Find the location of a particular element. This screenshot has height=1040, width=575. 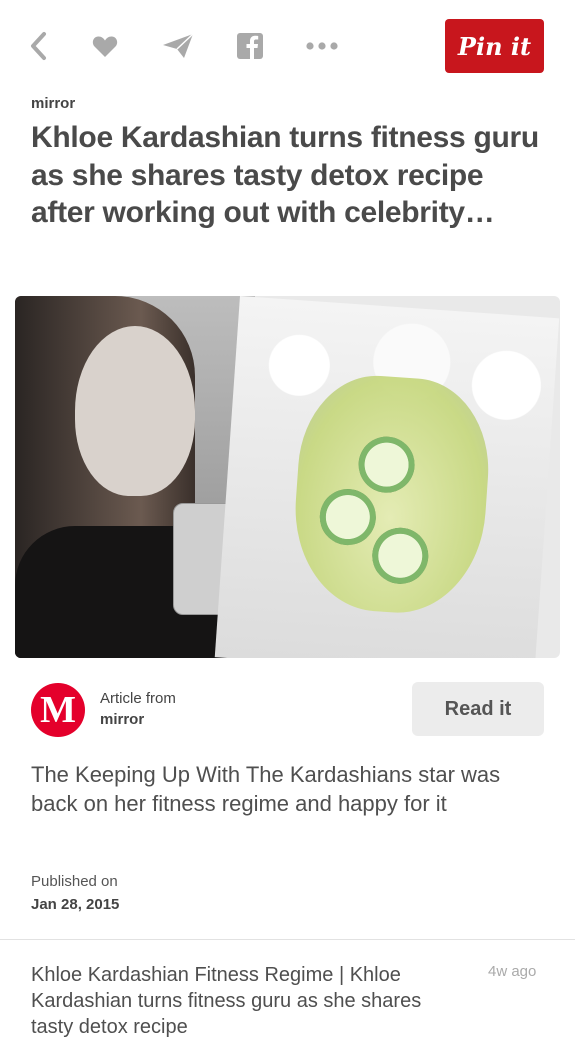

pin-it-button: Pin it is located at coordinates (494, 46).